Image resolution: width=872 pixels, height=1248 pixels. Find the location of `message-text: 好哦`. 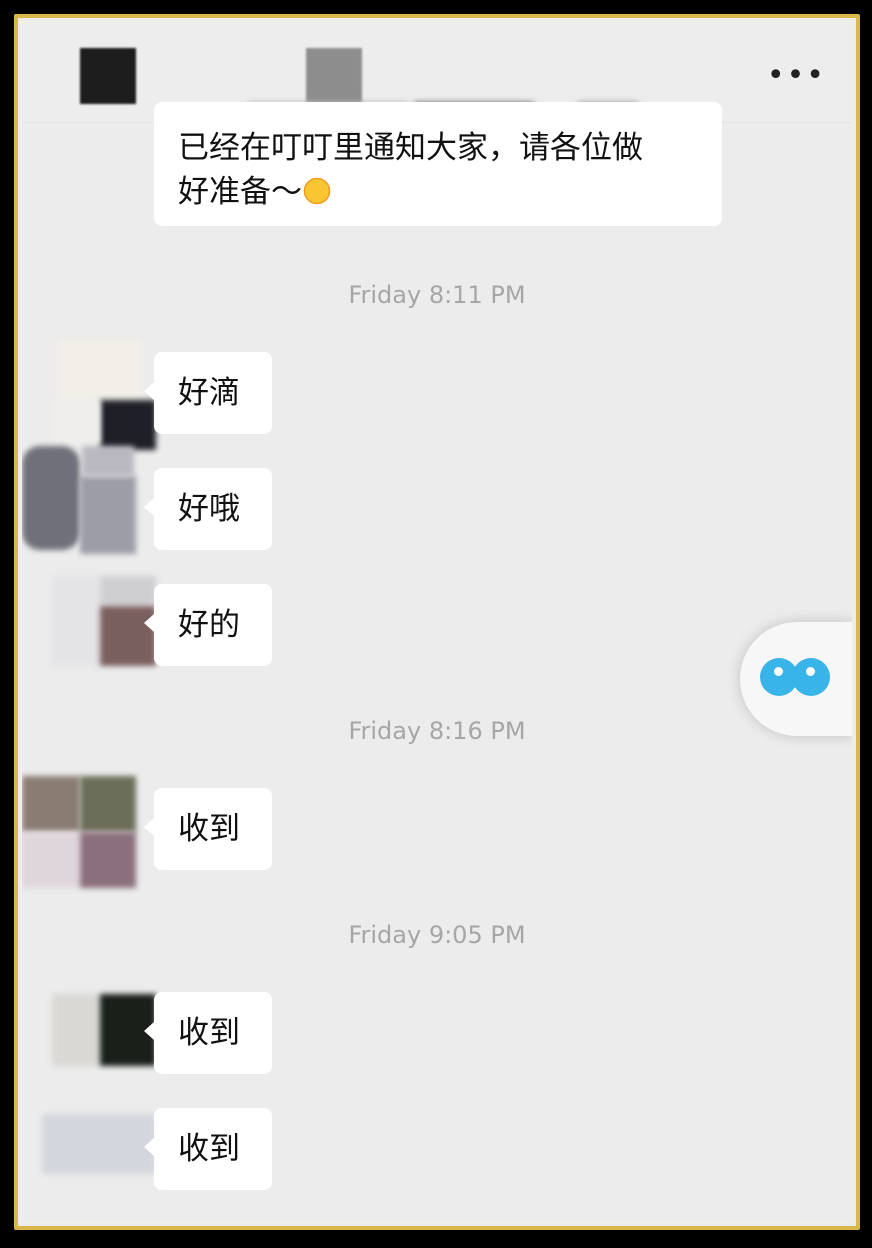

message-text: 好哦 is located at coordinates (209, 509).